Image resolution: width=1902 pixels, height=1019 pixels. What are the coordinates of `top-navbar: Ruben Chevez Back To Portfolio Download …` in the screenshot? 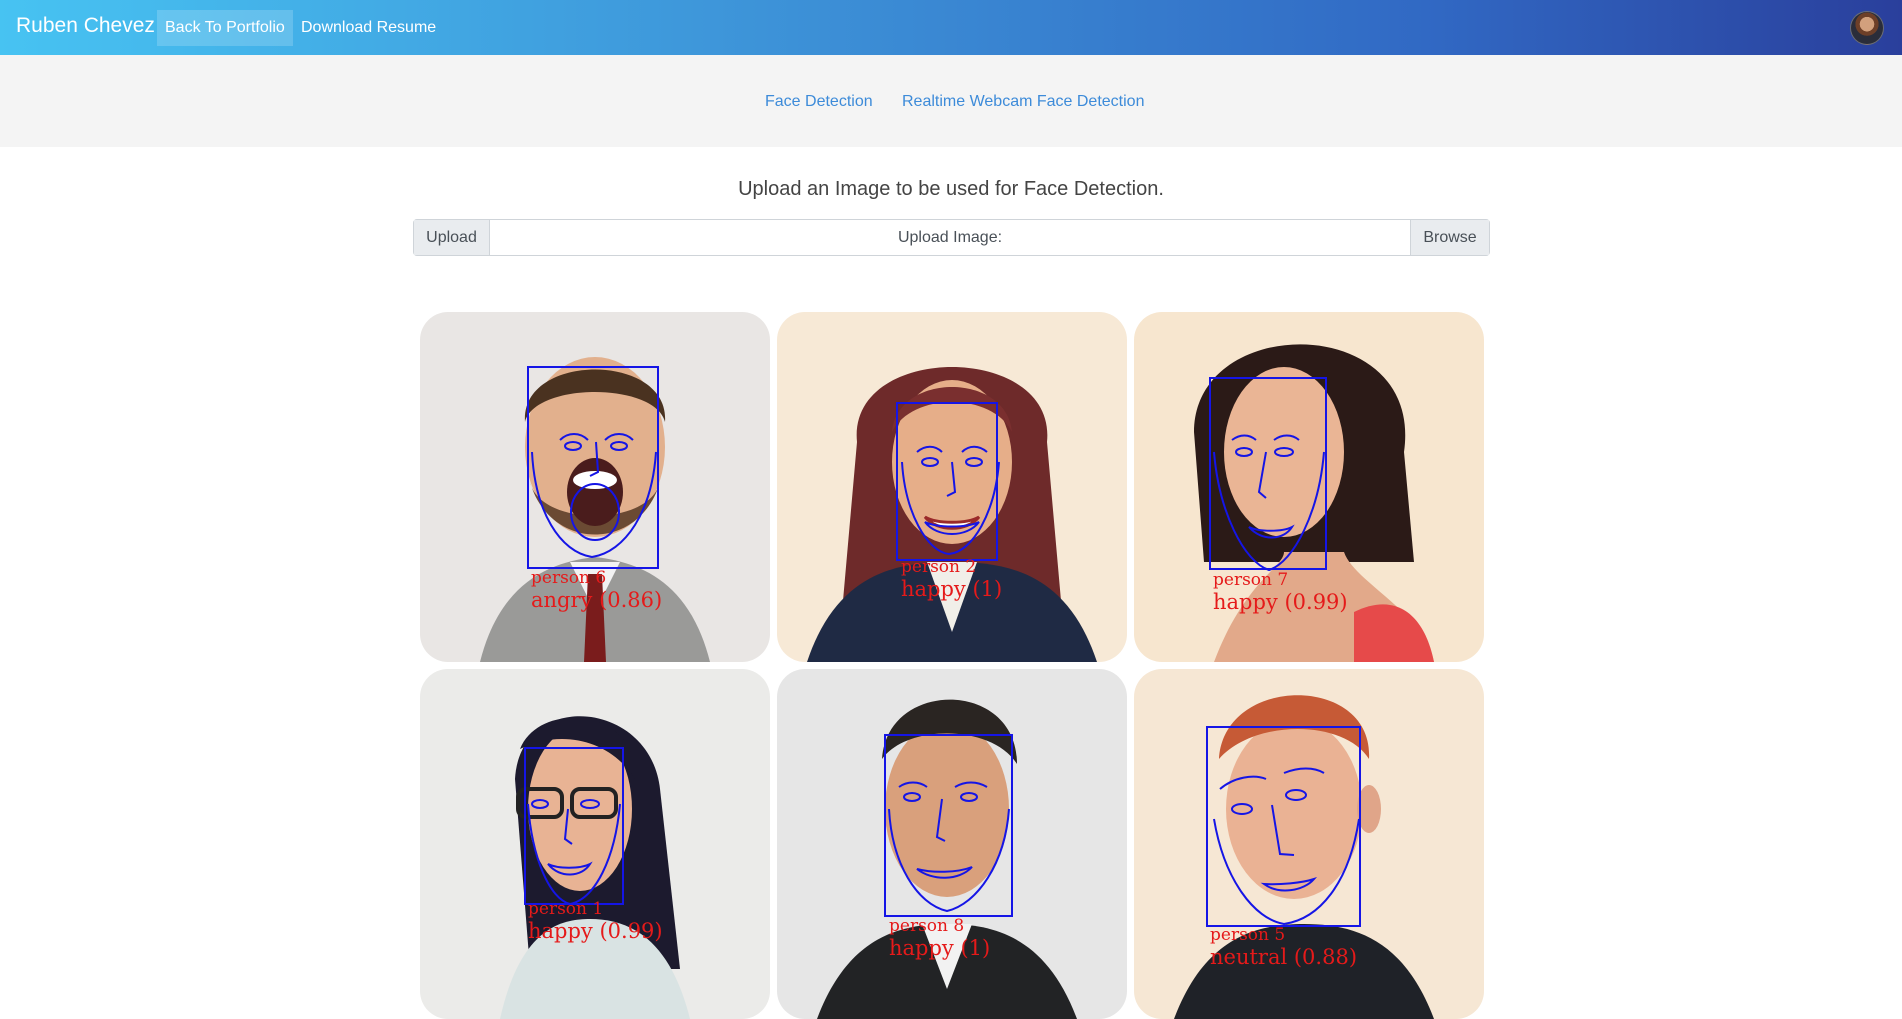 It's located at (951, 27).